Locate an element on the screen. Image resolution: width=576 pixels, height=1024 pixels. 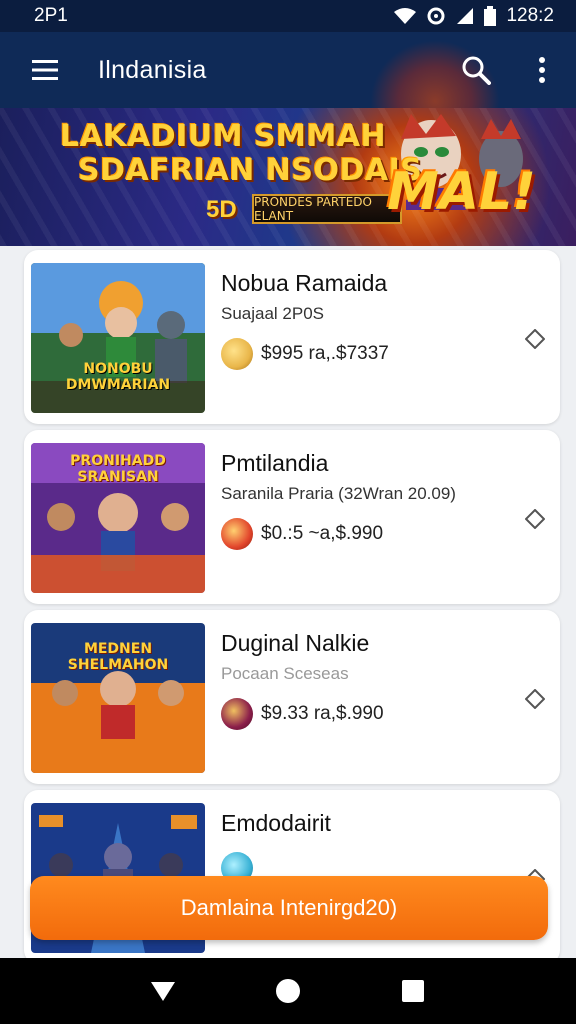
price-row: $0.:5 ~a,$.990 is located at coordinates (360, 534).